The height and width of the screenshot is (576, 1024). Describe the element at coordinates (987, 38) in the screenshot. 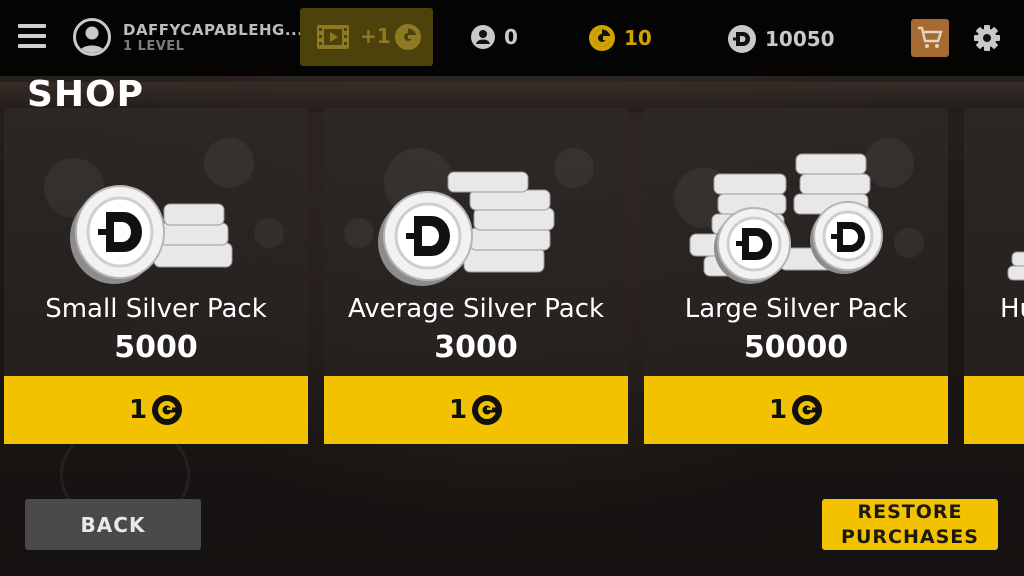

I see `gear-icon` at that location.